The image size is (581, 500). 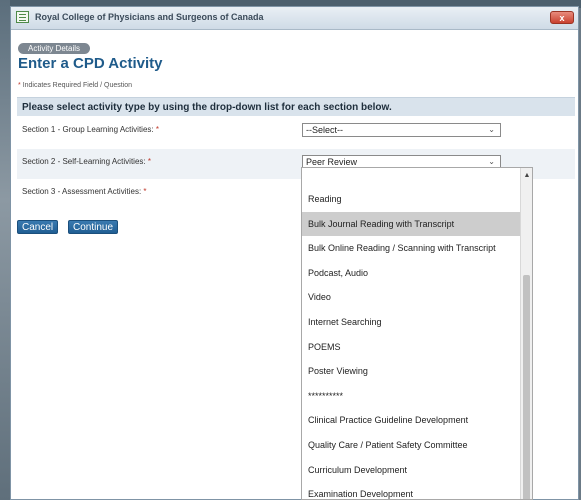 I want to click on section-2-label: Section 2 - Self-Learning Activities: *, so click(x=86, y=161).